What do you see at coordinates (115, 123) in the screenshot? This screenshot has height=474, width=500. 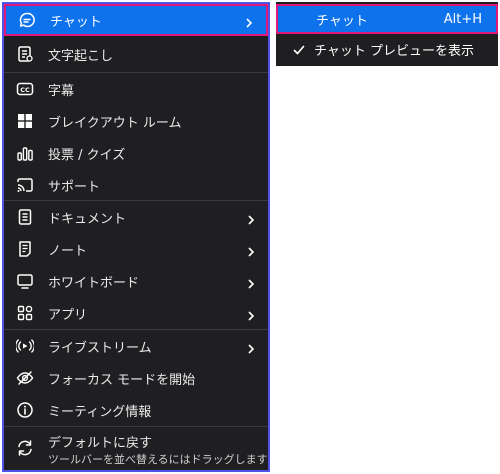 I see `menu-item-label: ブレイクアウト ルーム` at bounding box center [115, 123].